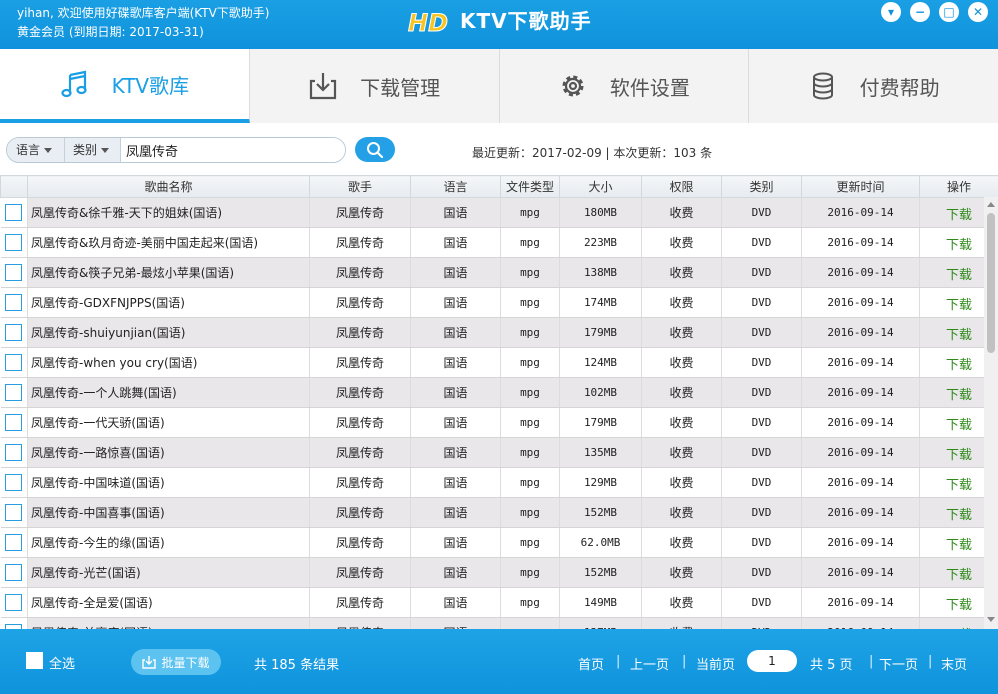  What do you see at coordinates (530, 186) in the screenshot?
I see `header-file-type: 文件类型` at bounding box center [530, 186].